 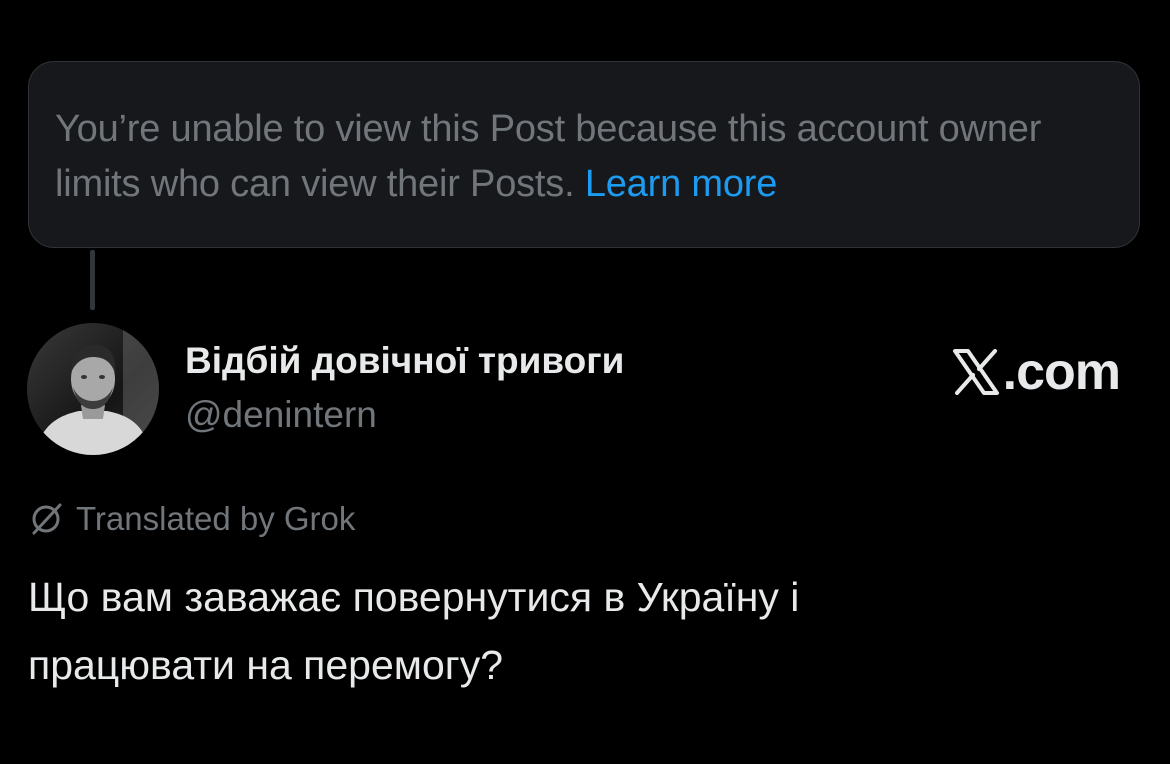 I want to click on grok-icon, so click(x=47, y=519).